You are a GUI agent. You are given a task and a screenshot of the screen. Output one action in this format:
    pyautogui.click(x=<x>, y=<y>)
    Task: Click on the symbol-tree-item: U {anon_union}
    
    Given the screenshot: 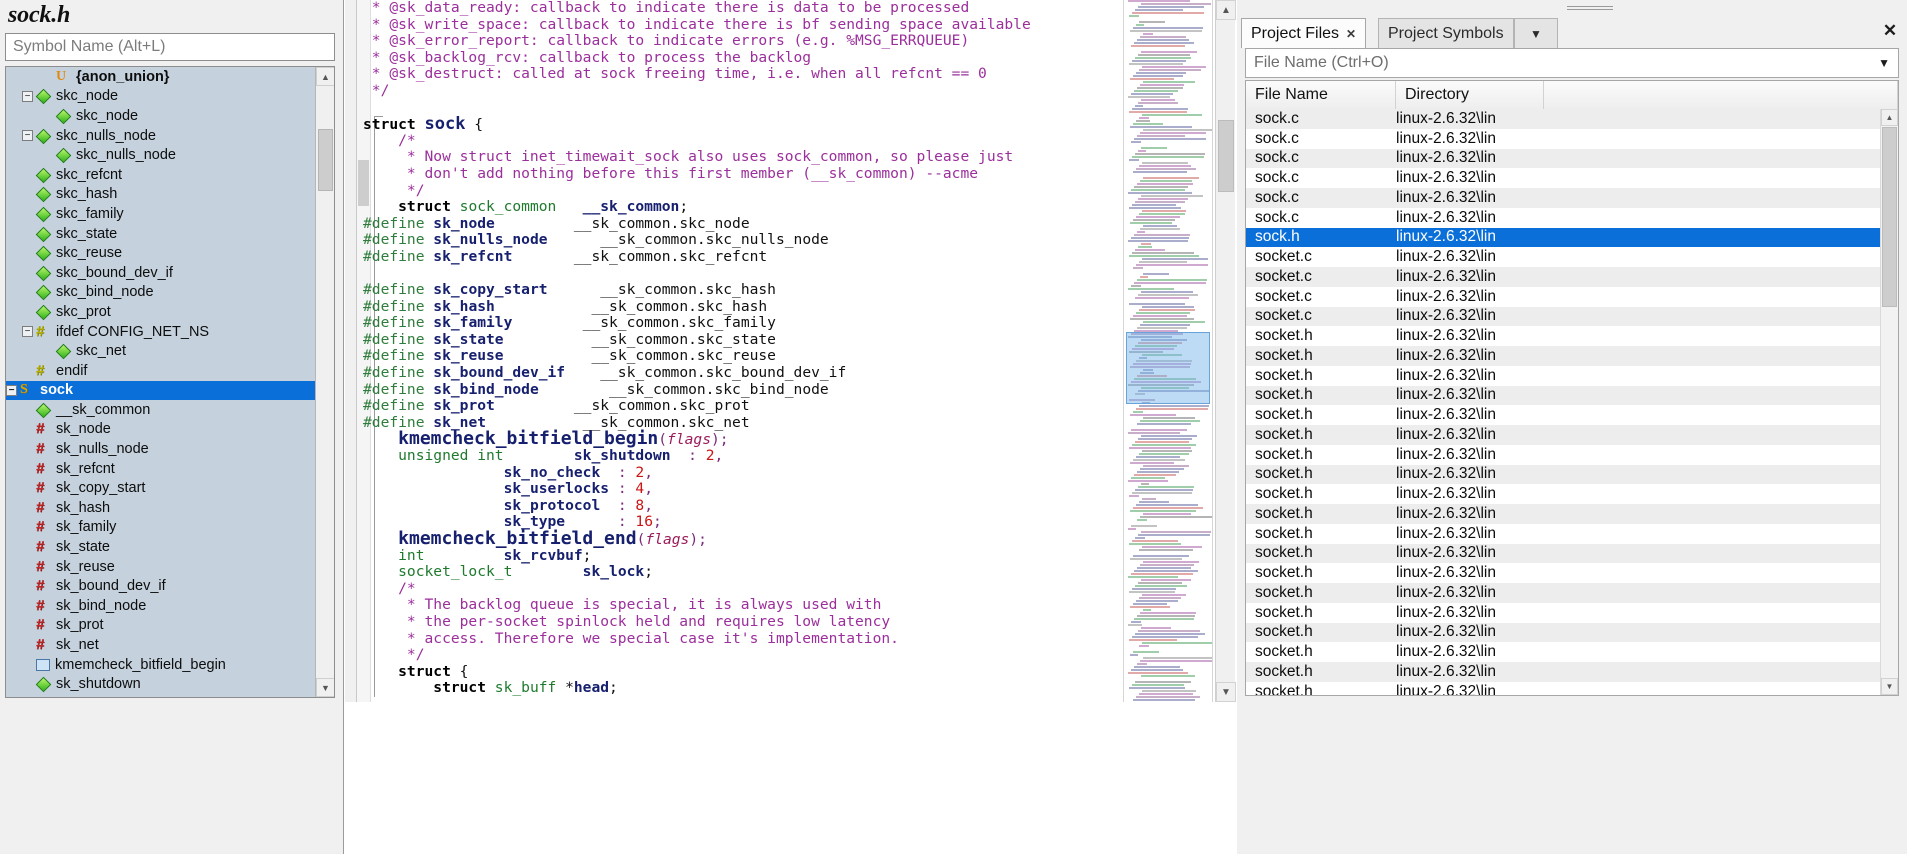 What is the action you would take?
    pyautogui.click(x=161, y=77)
    